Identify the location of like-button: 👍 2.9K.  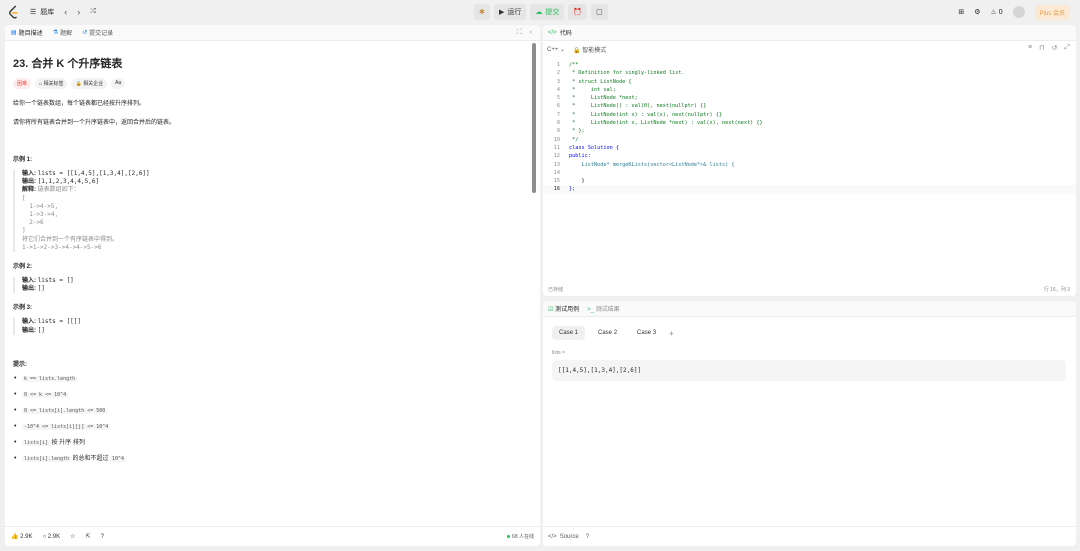
(22, 536).